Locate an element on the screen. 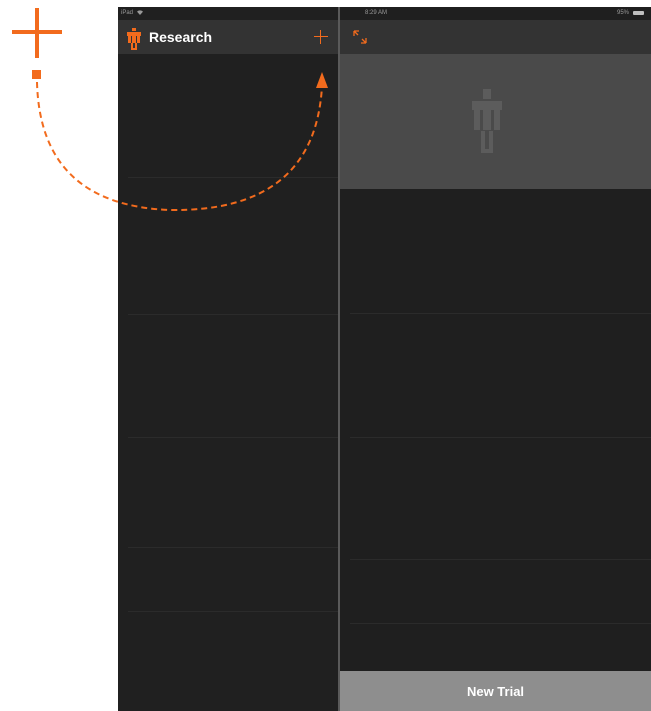 Image resolution: width=651 pixels, height=711 pixels. new-trial-button: New Trial is located at coordinates (495, 691).